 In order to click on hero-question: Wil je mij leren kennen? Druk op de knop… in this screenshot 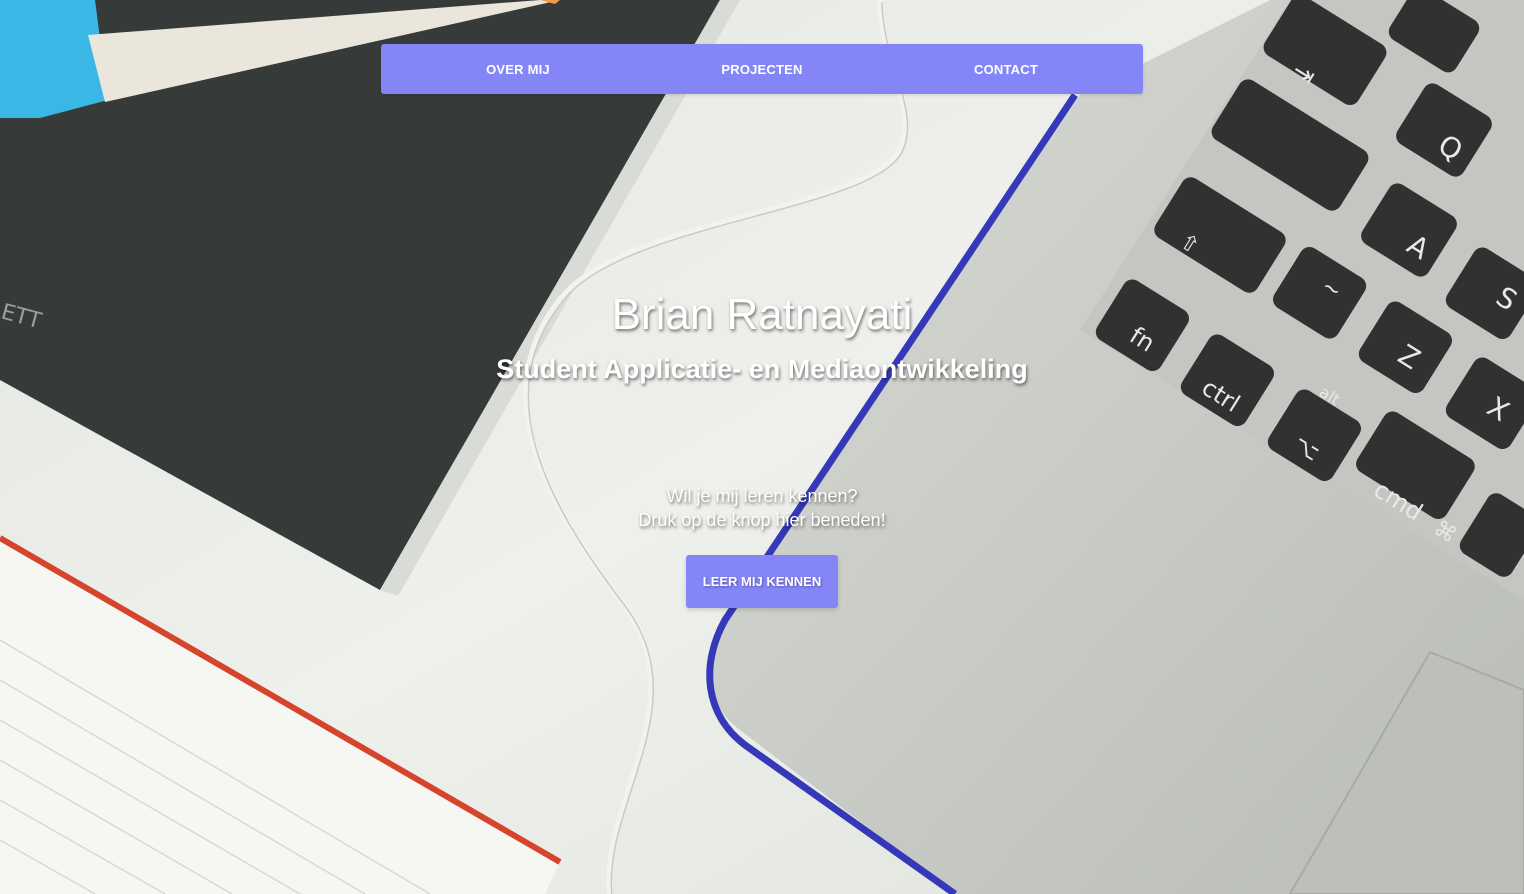, I will do `click(762, 508)`.